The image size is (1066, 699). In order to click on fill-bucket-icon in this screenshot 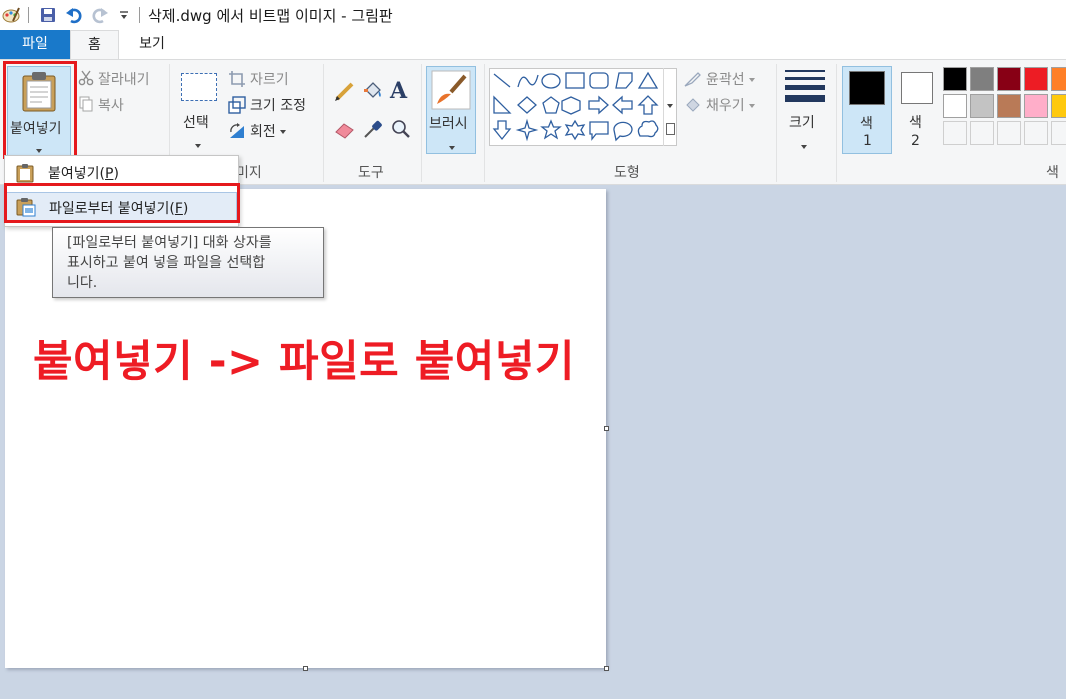, I will do `click(373, 93)`.